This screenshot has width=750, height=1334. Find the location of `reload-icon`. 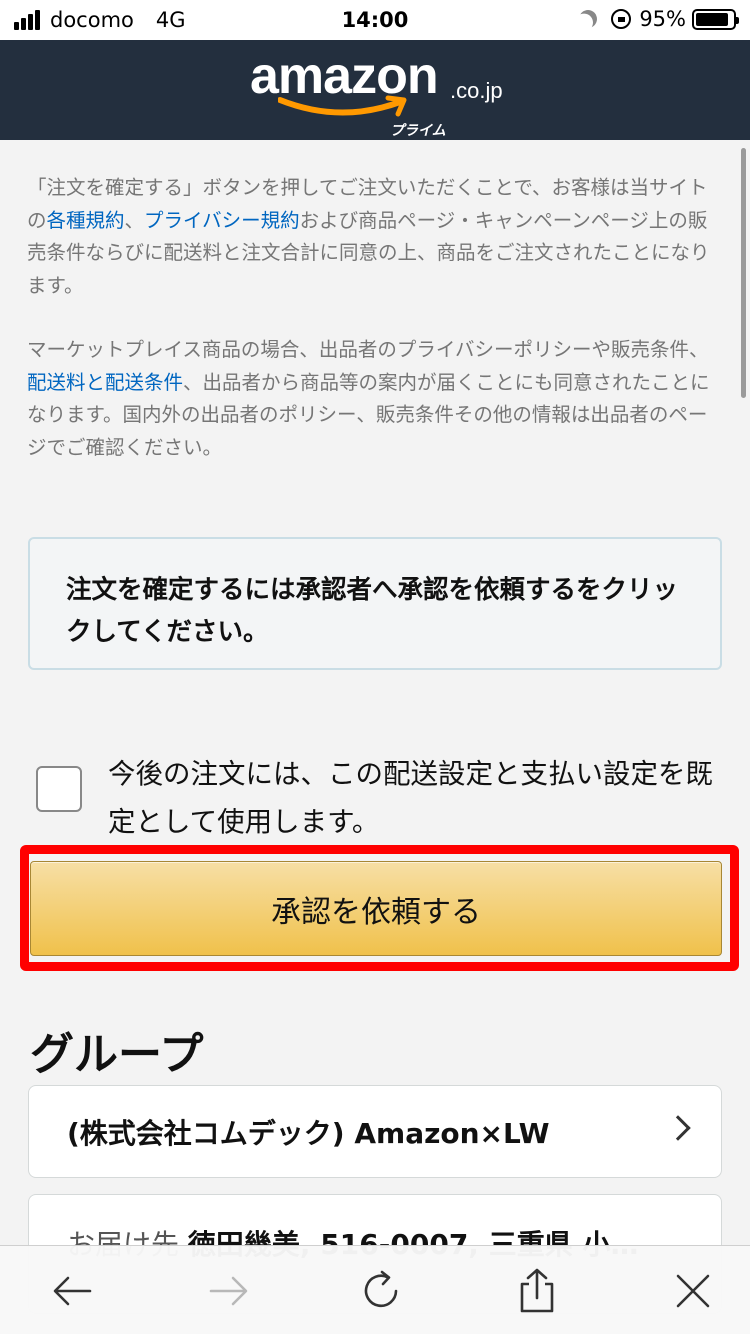

reload-icon is located at coordinates (381, 1291).